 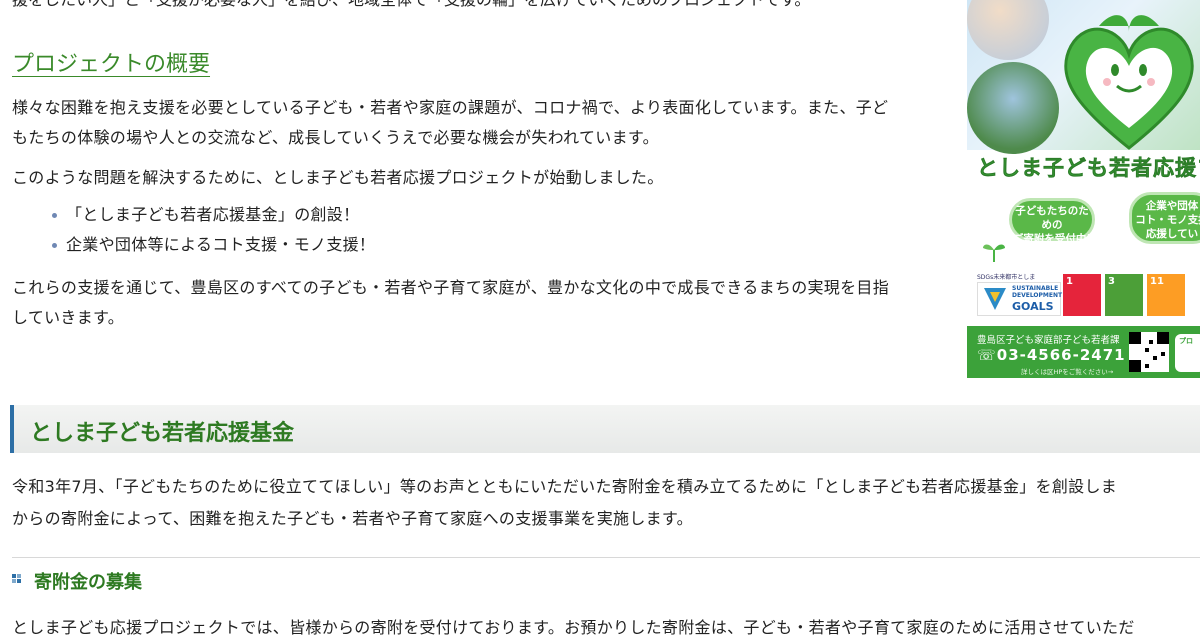 I want to click on list-item: 企業や団体等によるコト支援・モノ支援！, so click(x=213, y=245).